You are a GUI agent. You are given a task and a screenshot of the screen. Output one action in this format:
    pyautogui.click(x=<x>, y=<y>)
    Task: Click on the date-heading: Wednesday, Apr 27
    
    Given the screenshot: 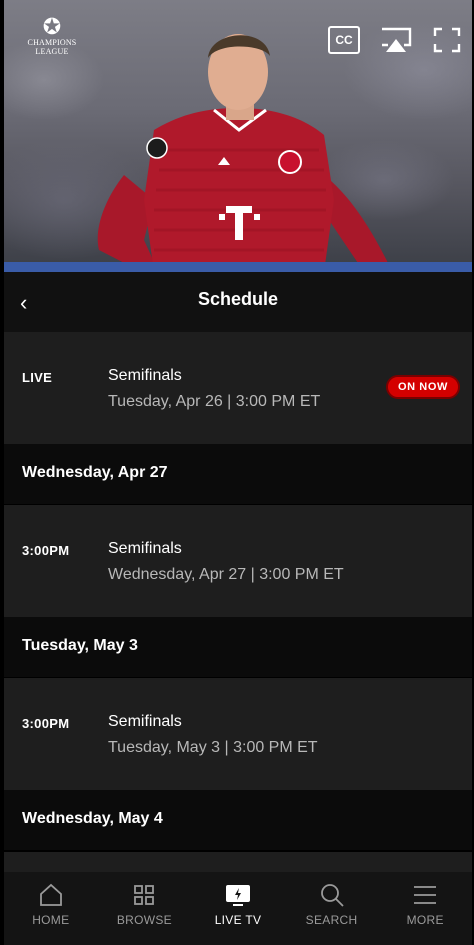 What is the action you would take?
    pyautogui.click(x=238, y=474)
    